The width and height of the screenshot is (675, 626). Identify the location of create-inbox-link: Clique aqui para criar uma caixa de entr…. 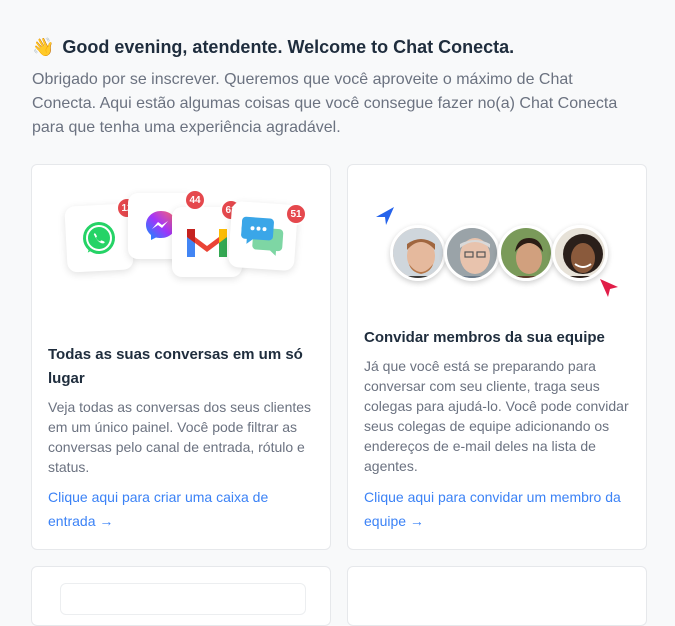
(181, 509).